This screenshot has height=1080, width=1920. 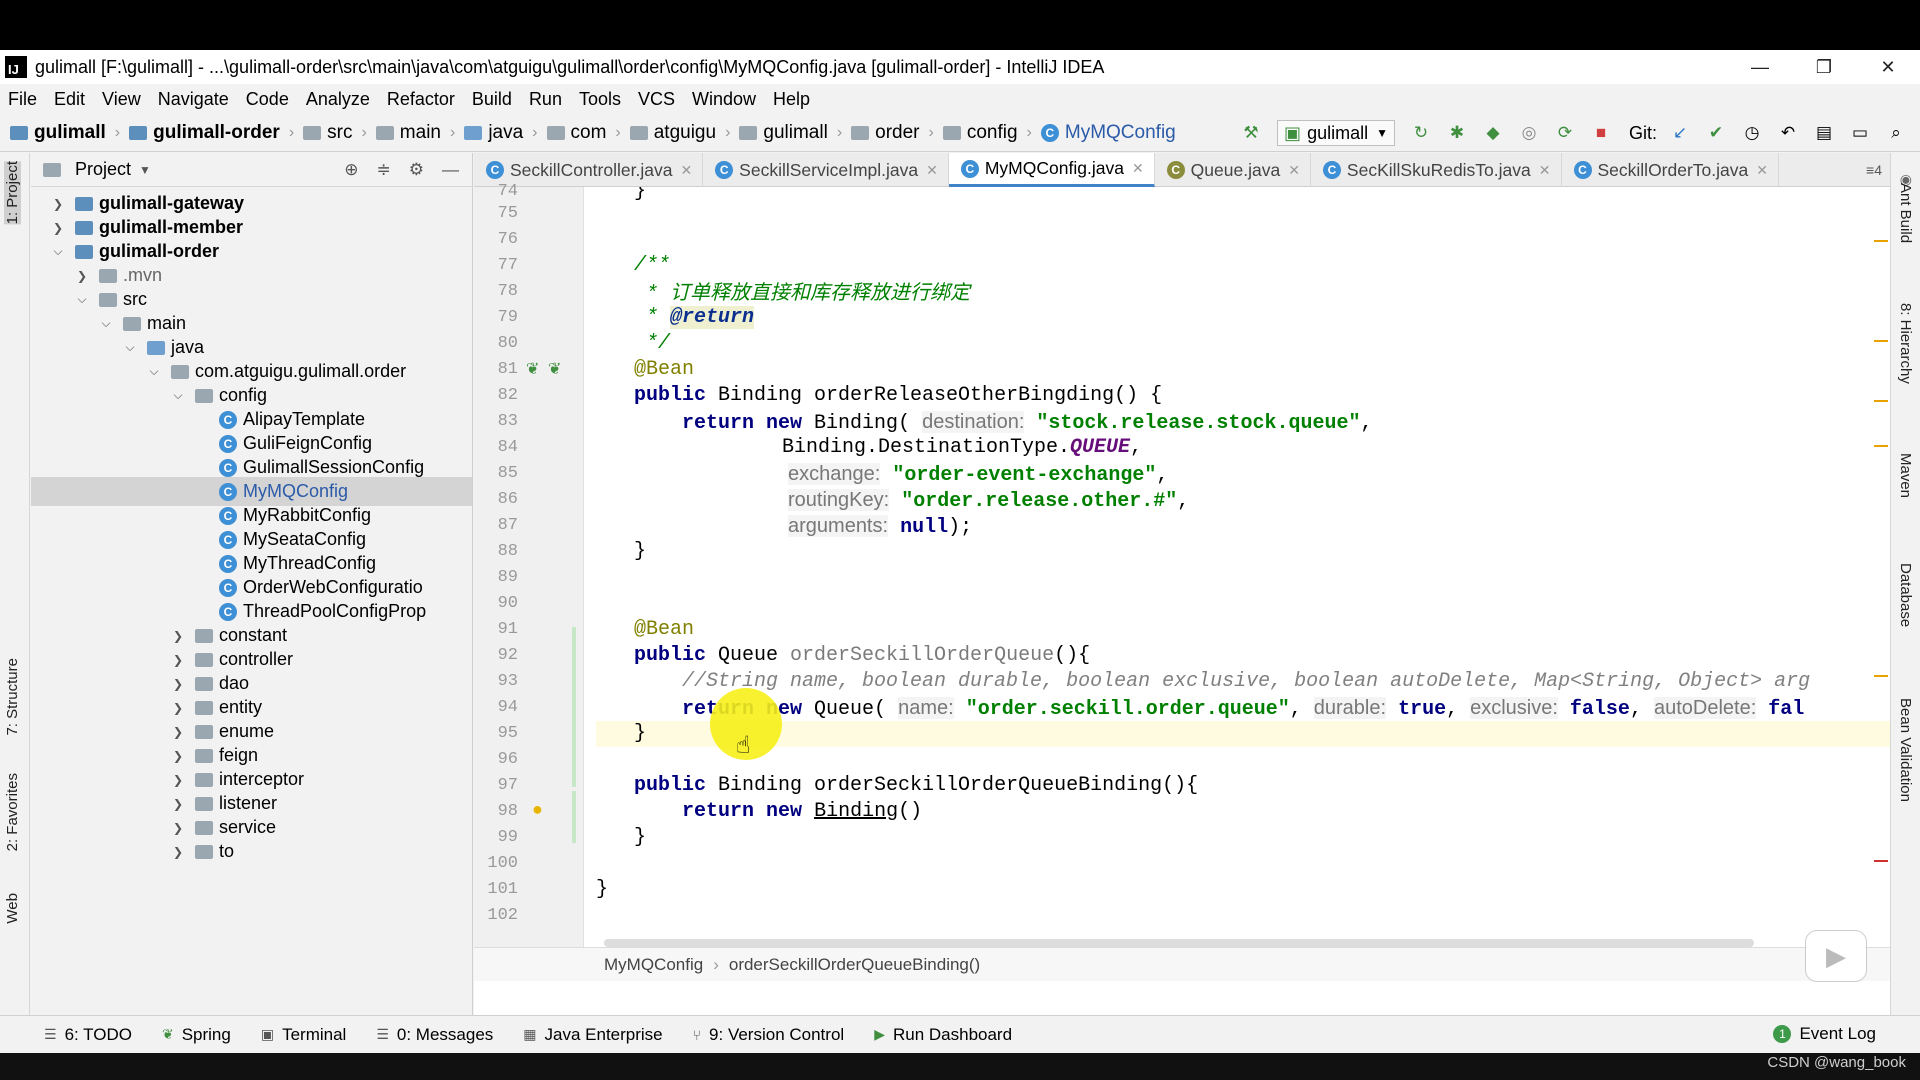 I want to click on crumb-gulimall-pkg: gulimall, so click(x=783, y=133).